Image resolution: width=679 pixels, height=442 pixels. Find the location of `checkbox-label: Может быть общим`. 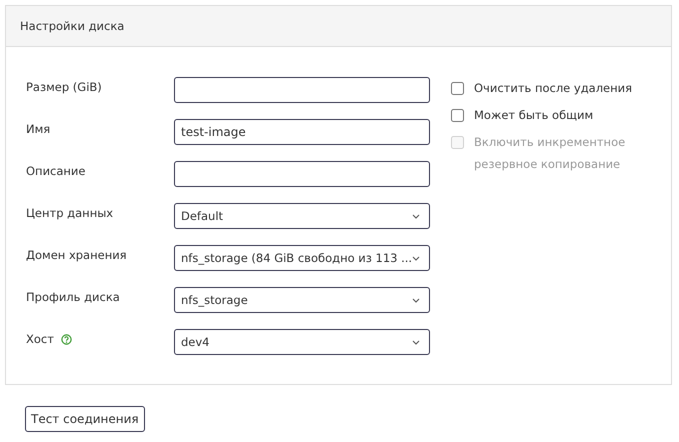

checkbox-label: Может быть общим is located at coordinates (534, 115).